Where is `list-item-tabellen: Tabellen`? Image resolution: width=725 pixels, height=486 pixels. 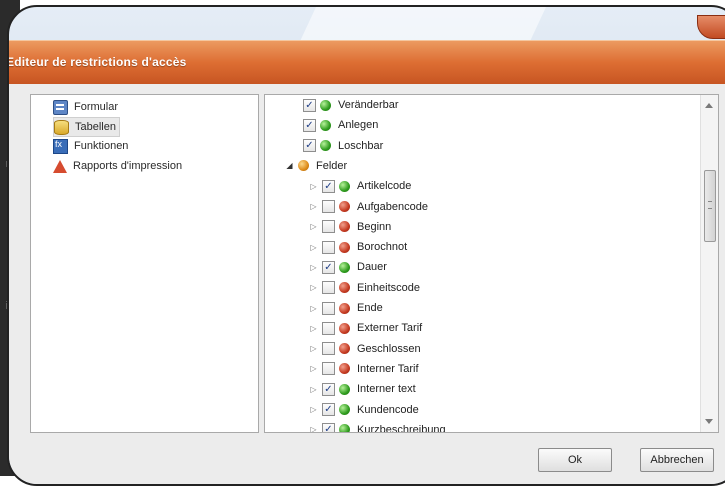
list-item-tabellen: Tabellen is located at coordinates (86, 127).